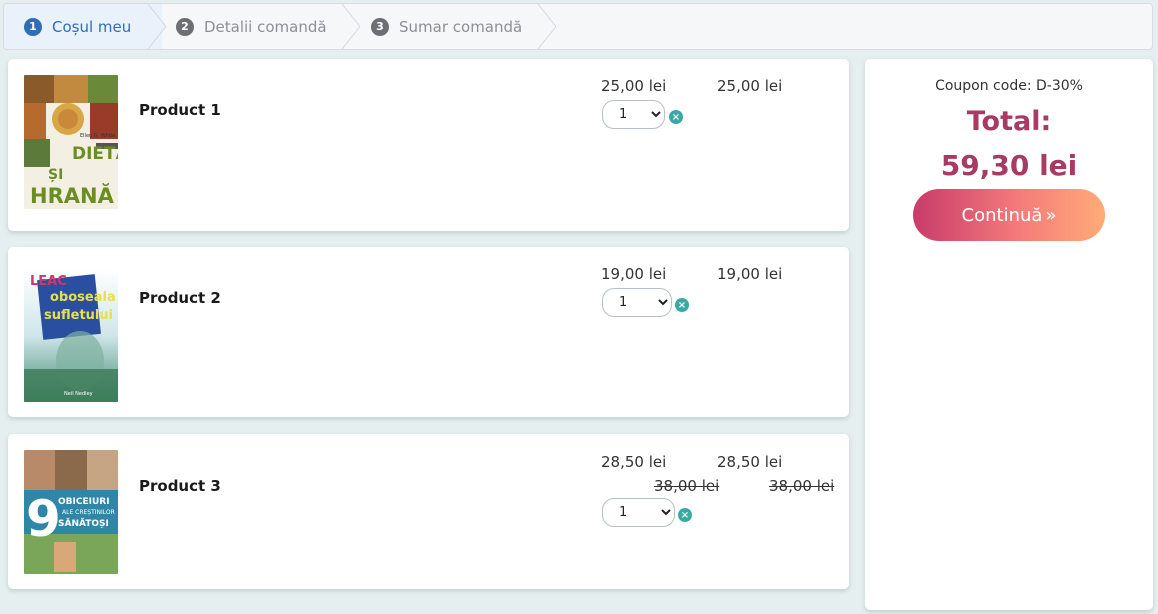 This screenshot has height=614, width=1158. I want to click on coupon-code: Coupon code: D-30%, so click(1009, 86).